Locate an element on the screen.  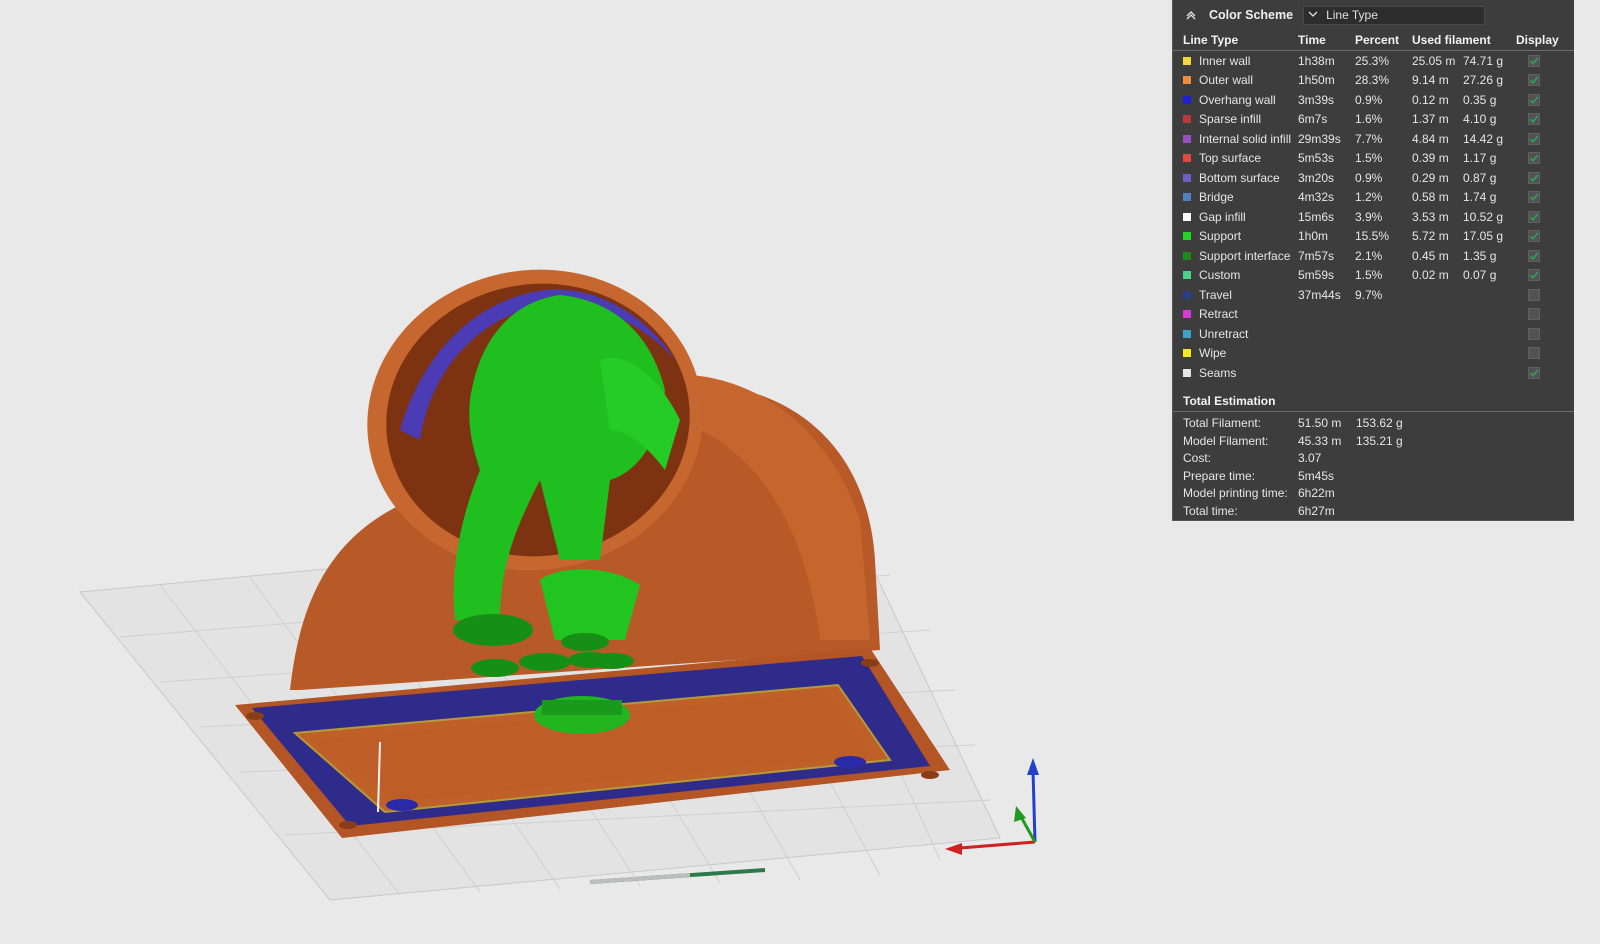
line-type-cell: Support is located at coordinates (1240, 236).